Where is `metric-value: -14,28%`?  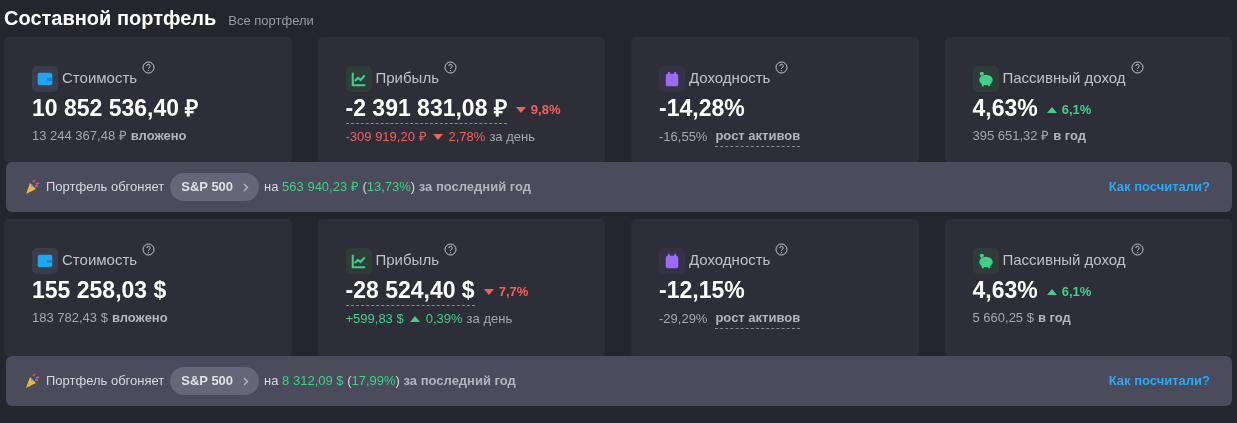 metric-value: -14,28% is located at coordinates (702, 108).